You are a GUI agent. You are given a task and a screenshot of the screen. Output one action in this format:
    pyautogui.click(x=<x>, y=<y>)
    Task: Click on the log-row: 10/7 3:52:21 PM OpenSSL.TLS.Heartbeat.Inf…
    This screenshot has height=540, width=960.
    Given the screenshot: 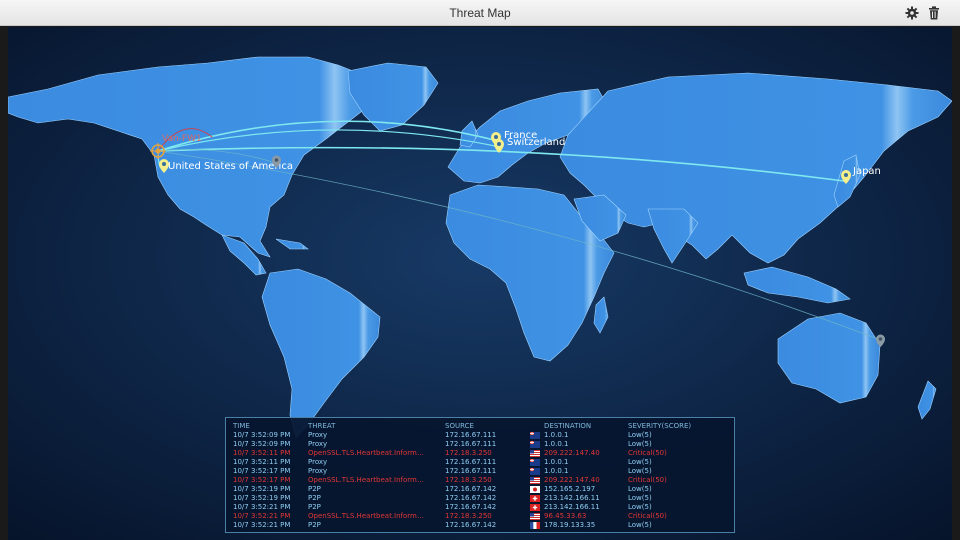 What is the action you would take?
    pyautogui.click(x=481, y=516)
    